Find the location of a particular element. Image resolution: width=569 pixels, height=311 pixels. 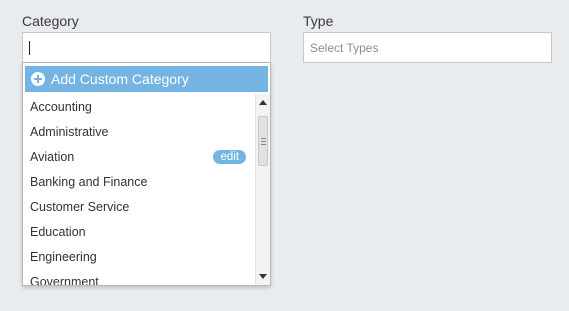

add-custom-category-label: Add Custom Category is located at coordinates (120, 79).